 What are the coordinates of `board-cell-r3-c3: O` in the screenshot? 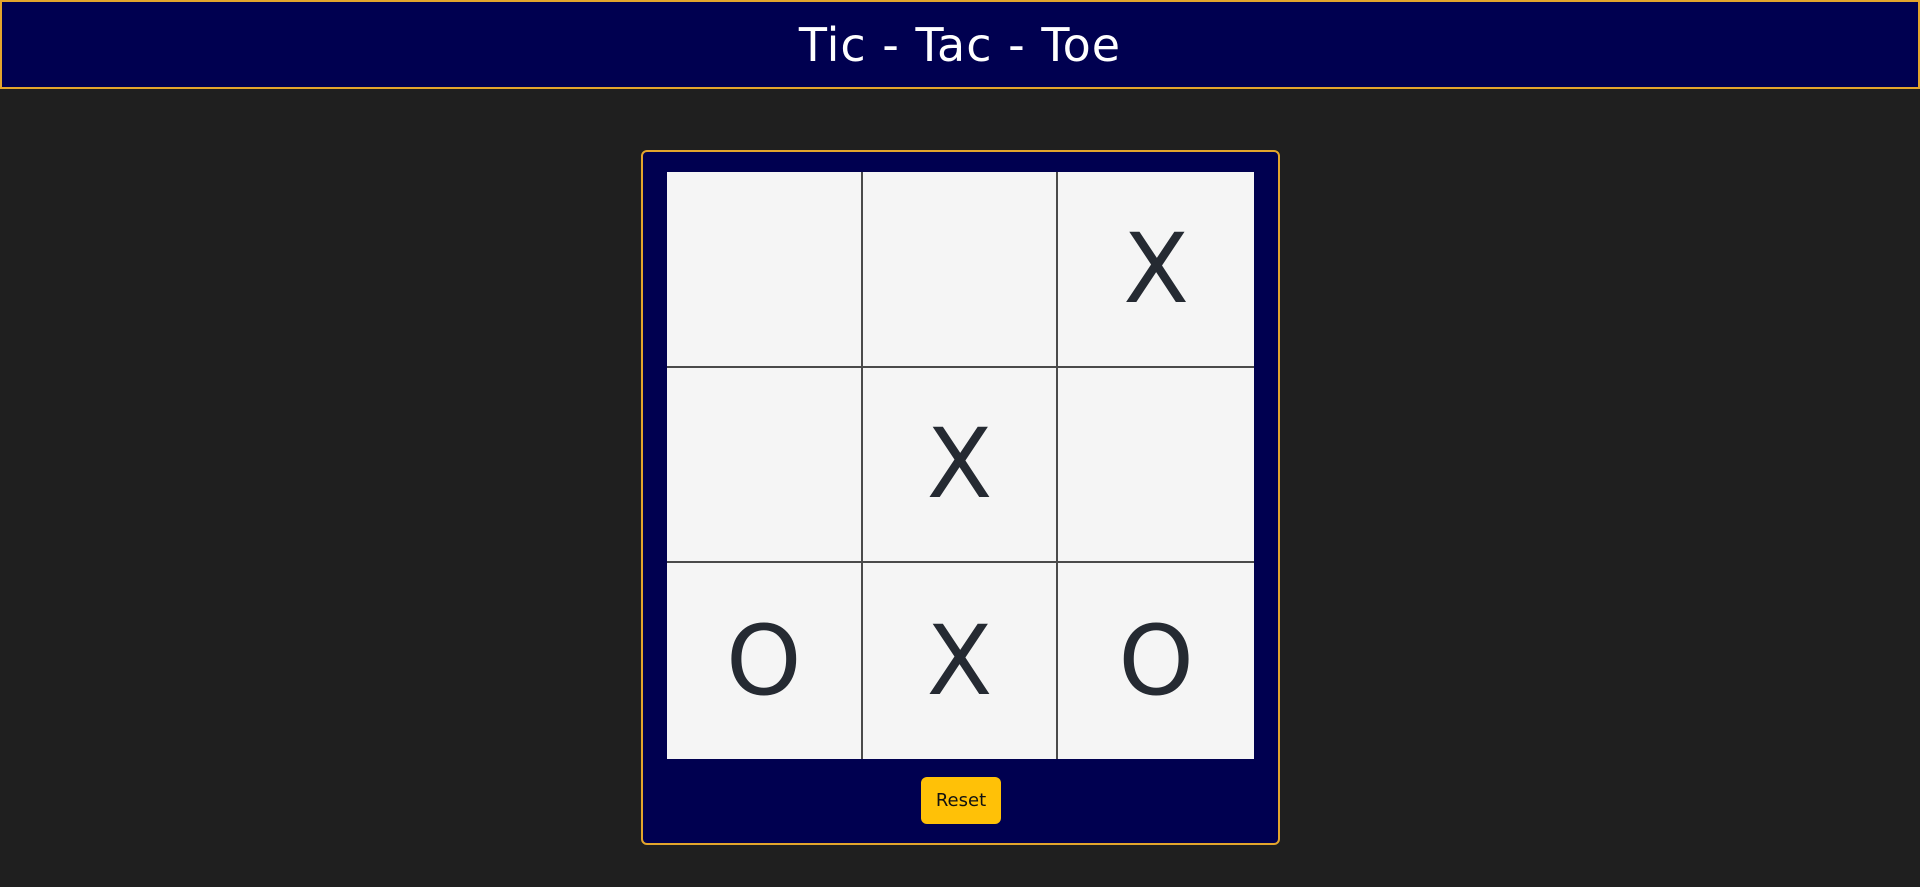 It's located at (1156, 661).